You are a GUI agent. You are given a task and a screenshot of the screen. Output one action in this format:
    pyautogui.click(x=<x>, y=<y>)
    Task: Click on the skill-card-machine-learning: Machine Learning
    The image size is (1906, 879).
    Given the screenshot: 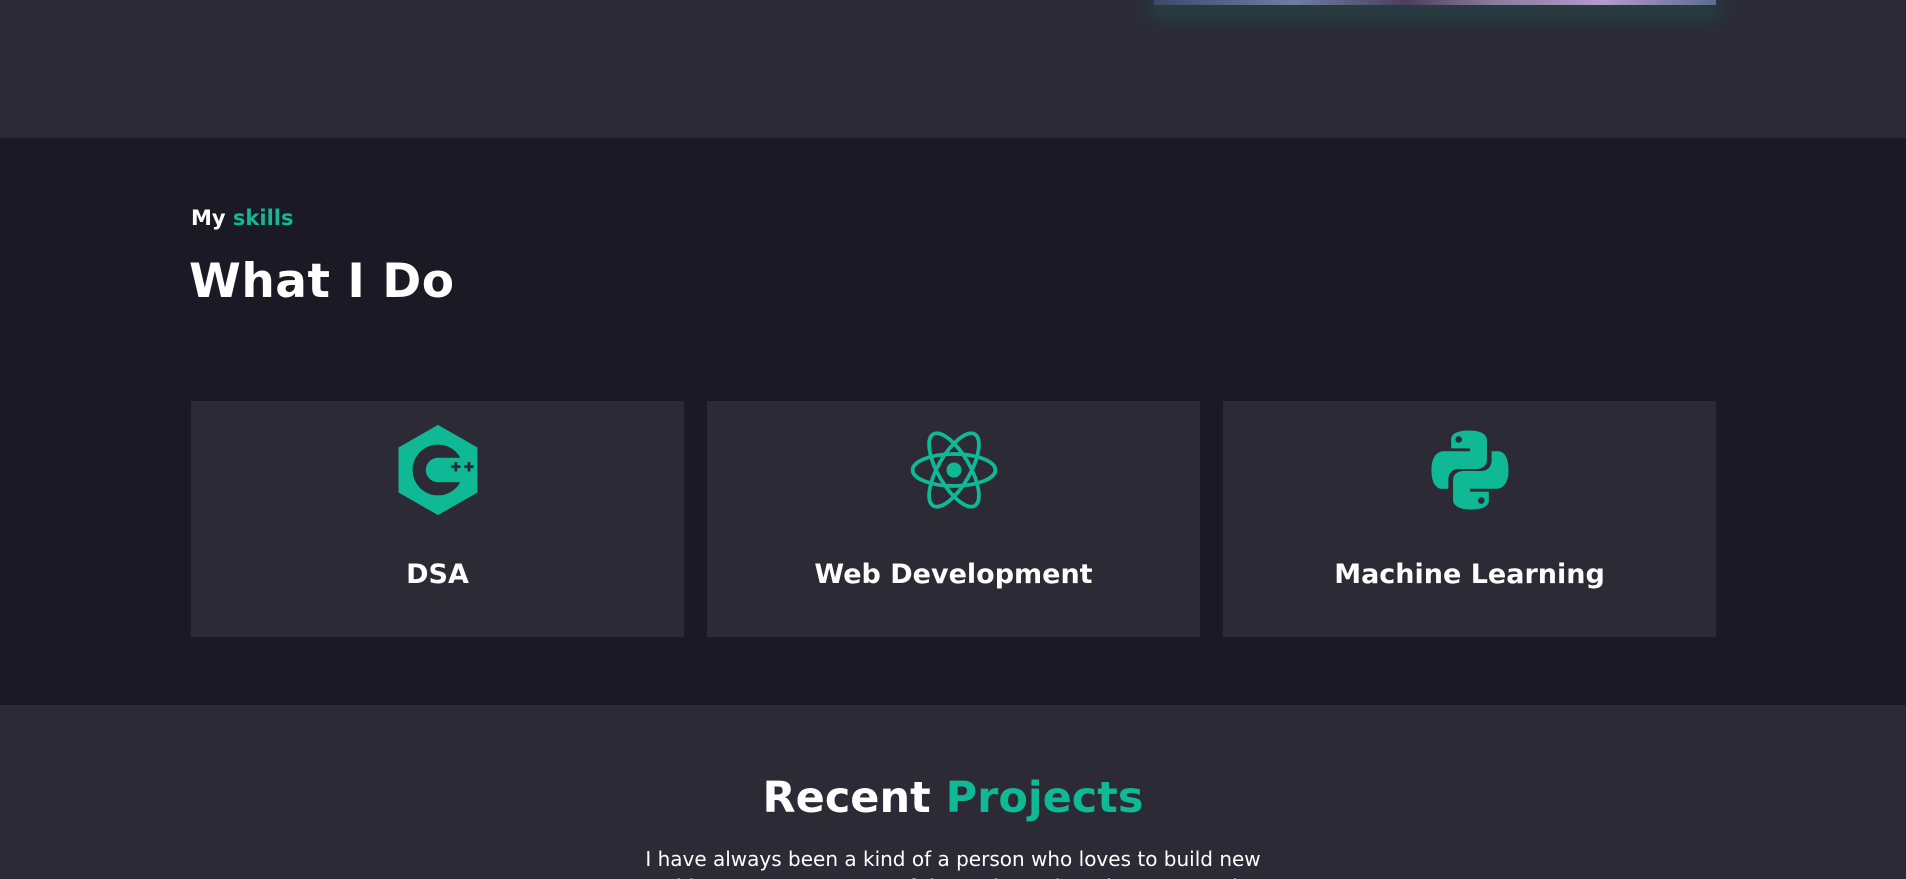 What is the action you would take?
    pyautogui.click(x=1469, y=519)
    